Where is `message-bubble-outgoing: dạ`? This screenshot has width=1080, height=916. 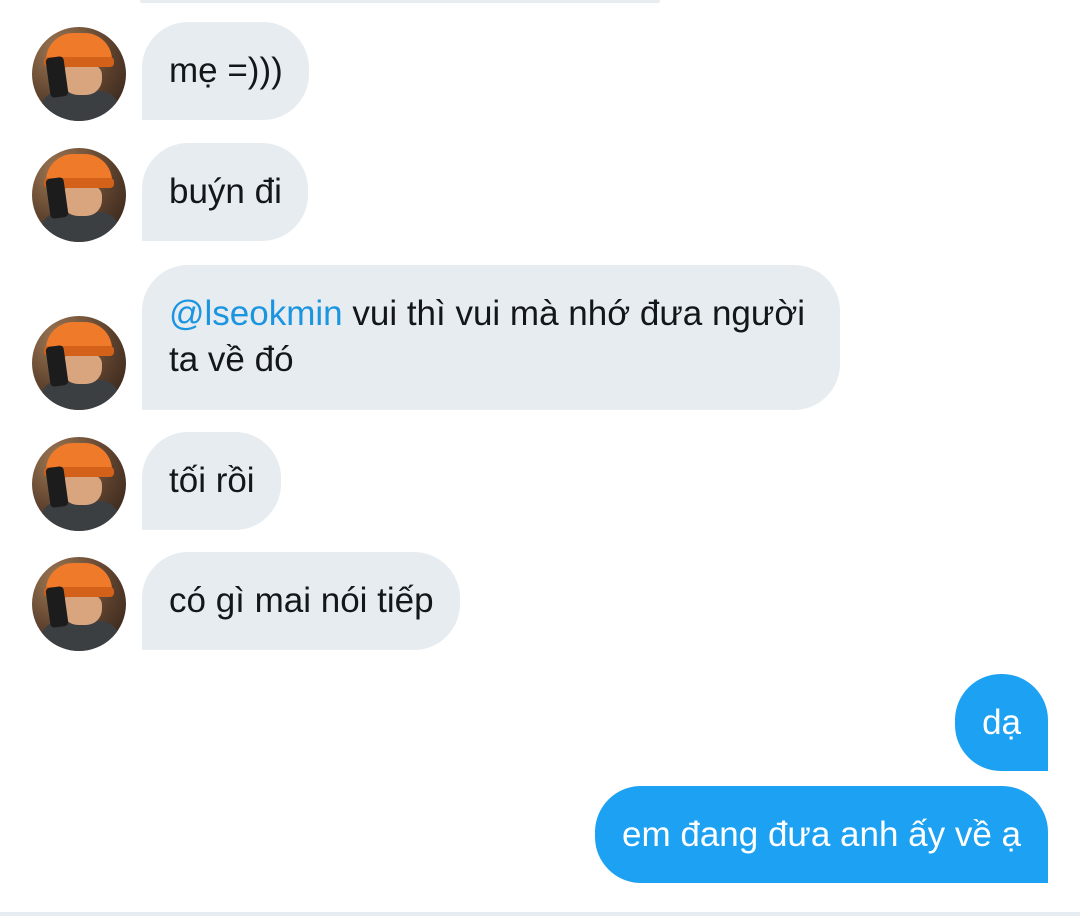 message-bubble-outgoing: dạ is located at coordinates (1001, 722).